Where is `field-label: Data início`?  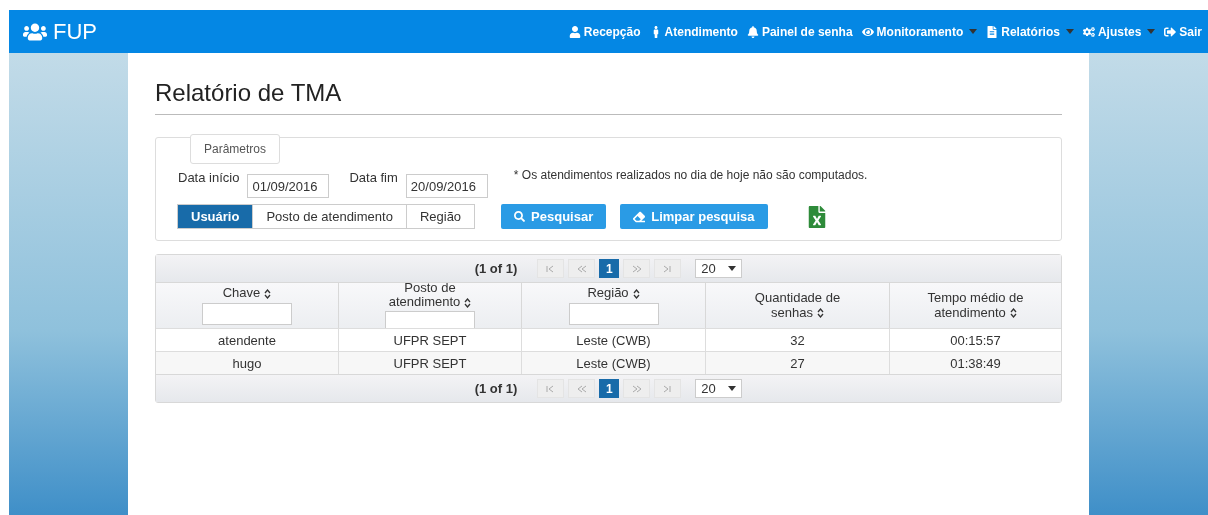
field-label: Data início is located at coordinates (209, 177).